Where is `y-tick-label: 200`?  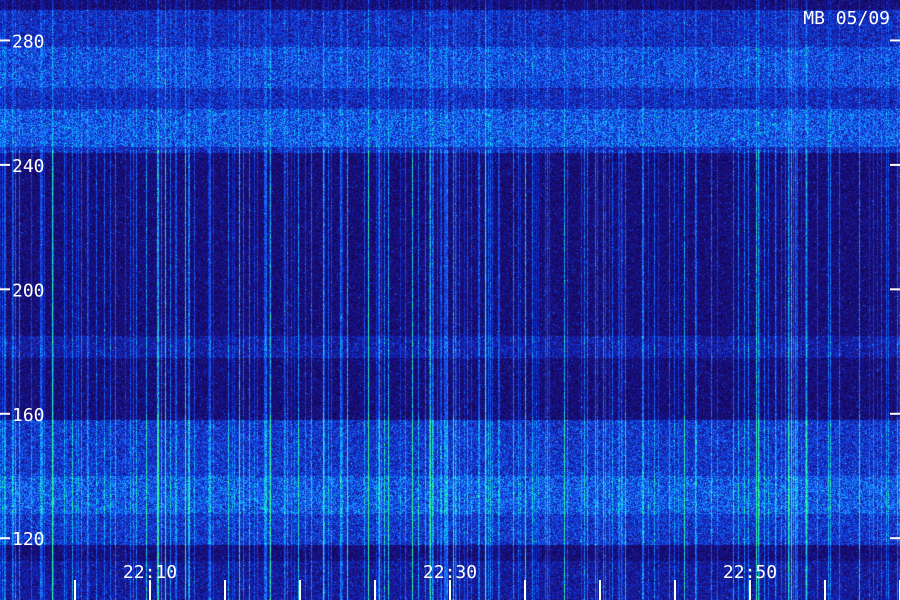 y-tick-label: 200 is located at coordinates (28, 290).